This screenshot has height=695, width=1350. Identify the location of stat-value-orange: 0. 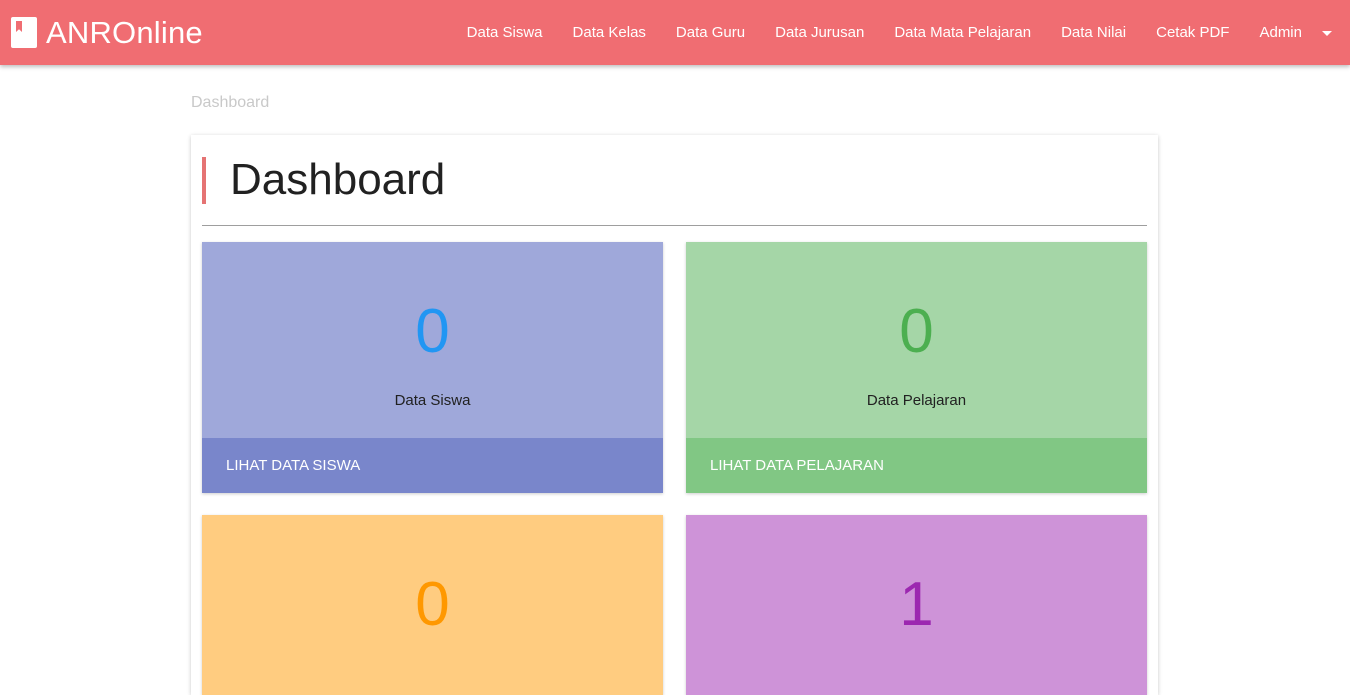
(432, 604).